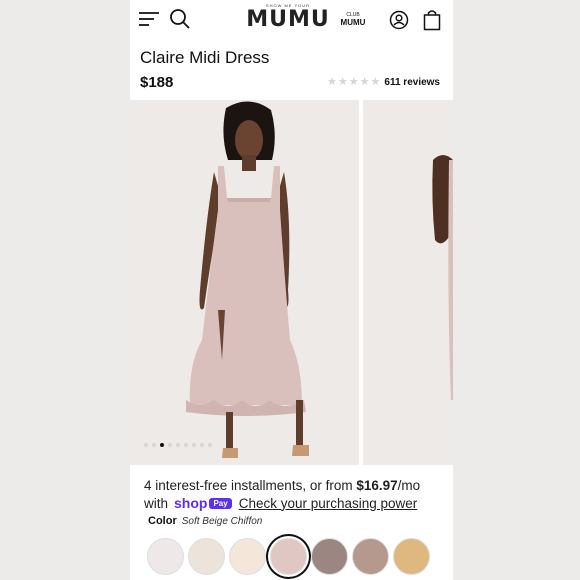 The width and height of the screenshot is (580, 580). I want to click on color-swatches, so click(288, 556).